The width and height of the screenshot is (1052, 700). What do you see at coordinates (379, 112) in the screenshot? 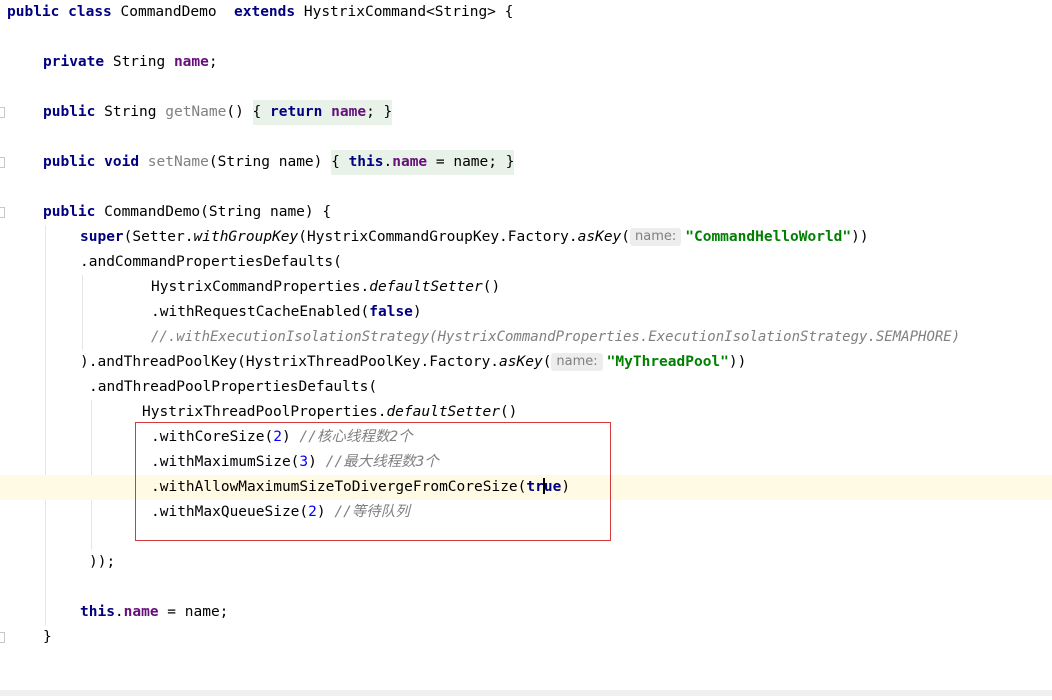
I see `brace-close: ; }` at bounding box center [379, 112].